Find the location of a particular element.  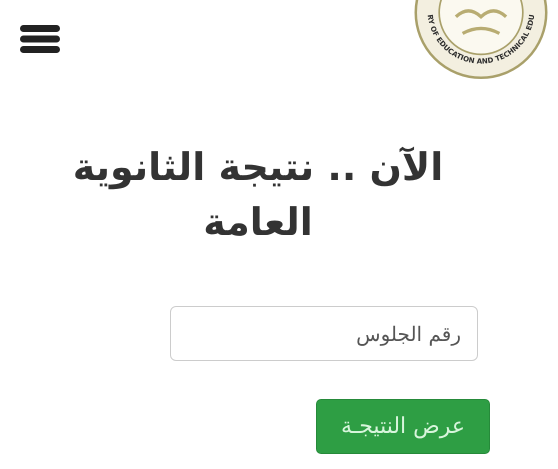

seat-number-field: رقم الجلوس is located at coordinates (324, 333).